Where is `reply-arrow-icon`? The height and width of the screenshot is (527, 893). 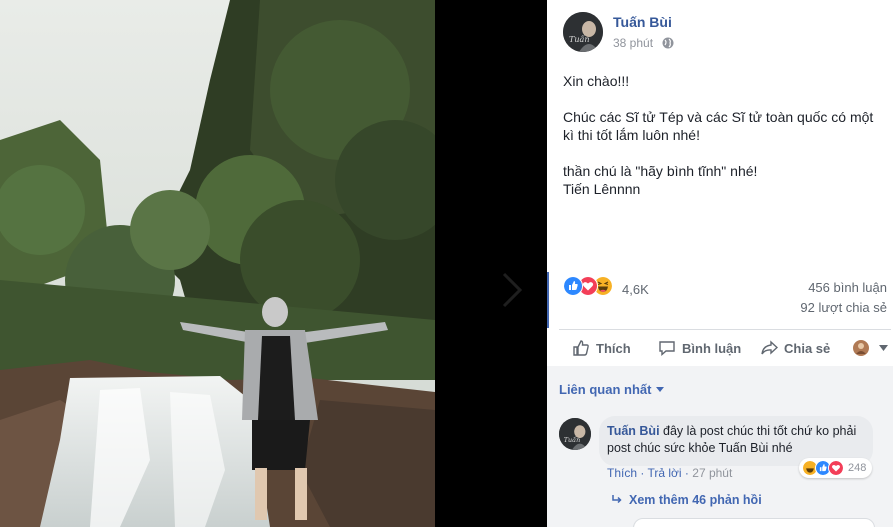 reply-arrow-icon is located at coordinates (617, 499).